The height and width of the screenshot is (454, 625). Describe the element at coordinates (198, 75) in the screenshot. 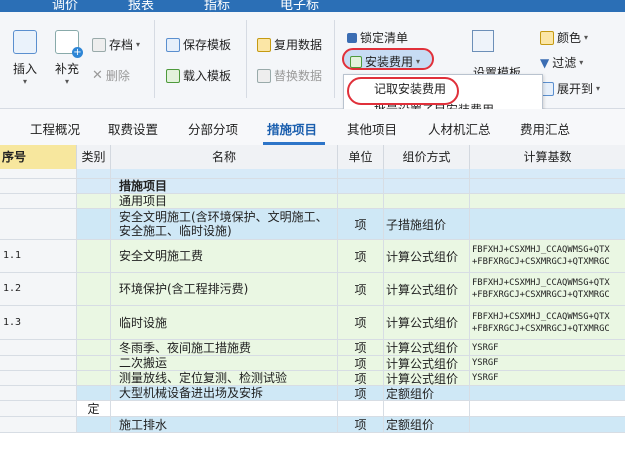

I see `load-template-button: 载入模板` at that location.